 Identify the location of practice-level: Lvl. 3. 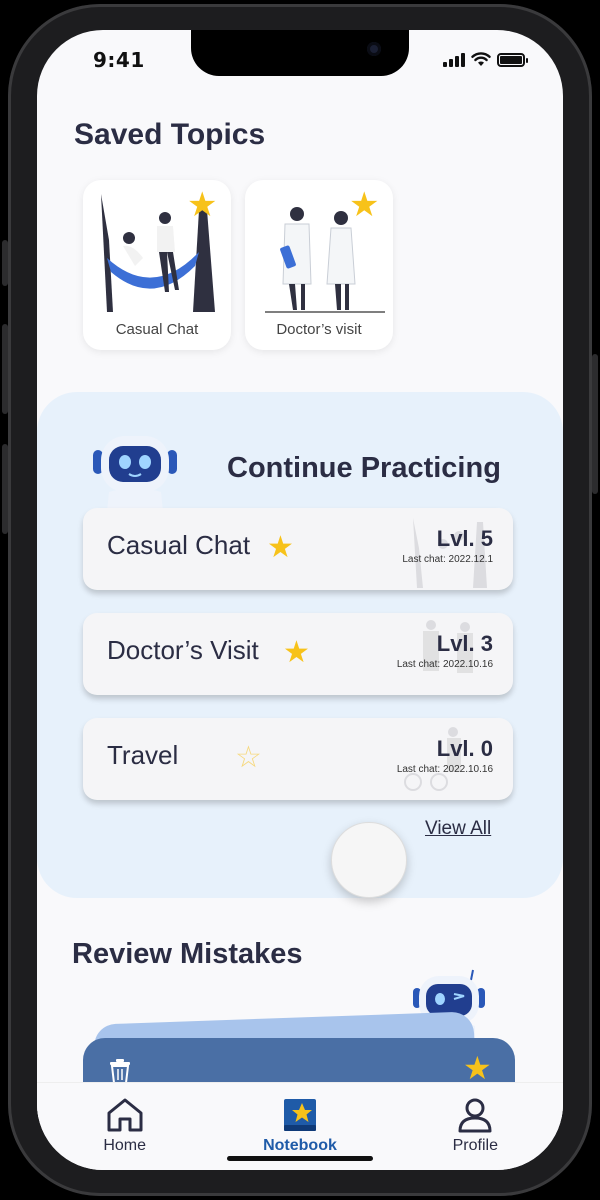
(464, 643).